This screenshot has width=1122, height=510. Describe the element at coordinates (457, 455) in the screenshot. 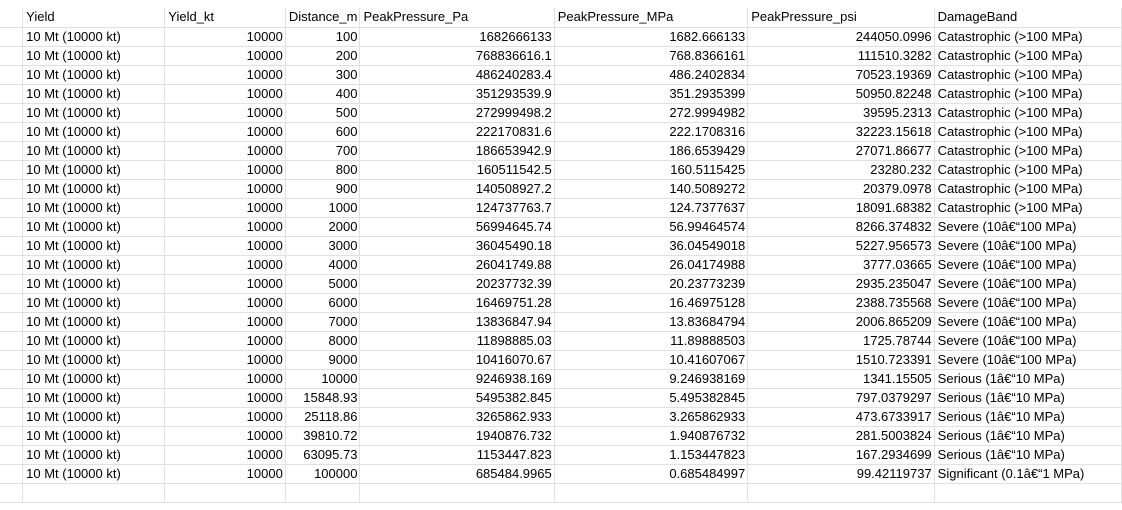

I see `table-cell: 1153447.823` at that location.